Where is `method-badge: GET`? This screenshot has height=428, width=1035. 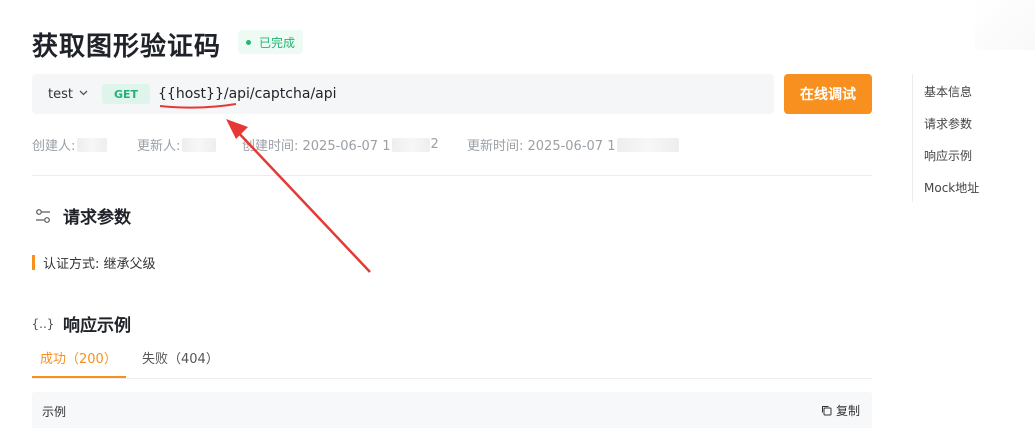
method-badge: GET is located at coordinates (126, 94).